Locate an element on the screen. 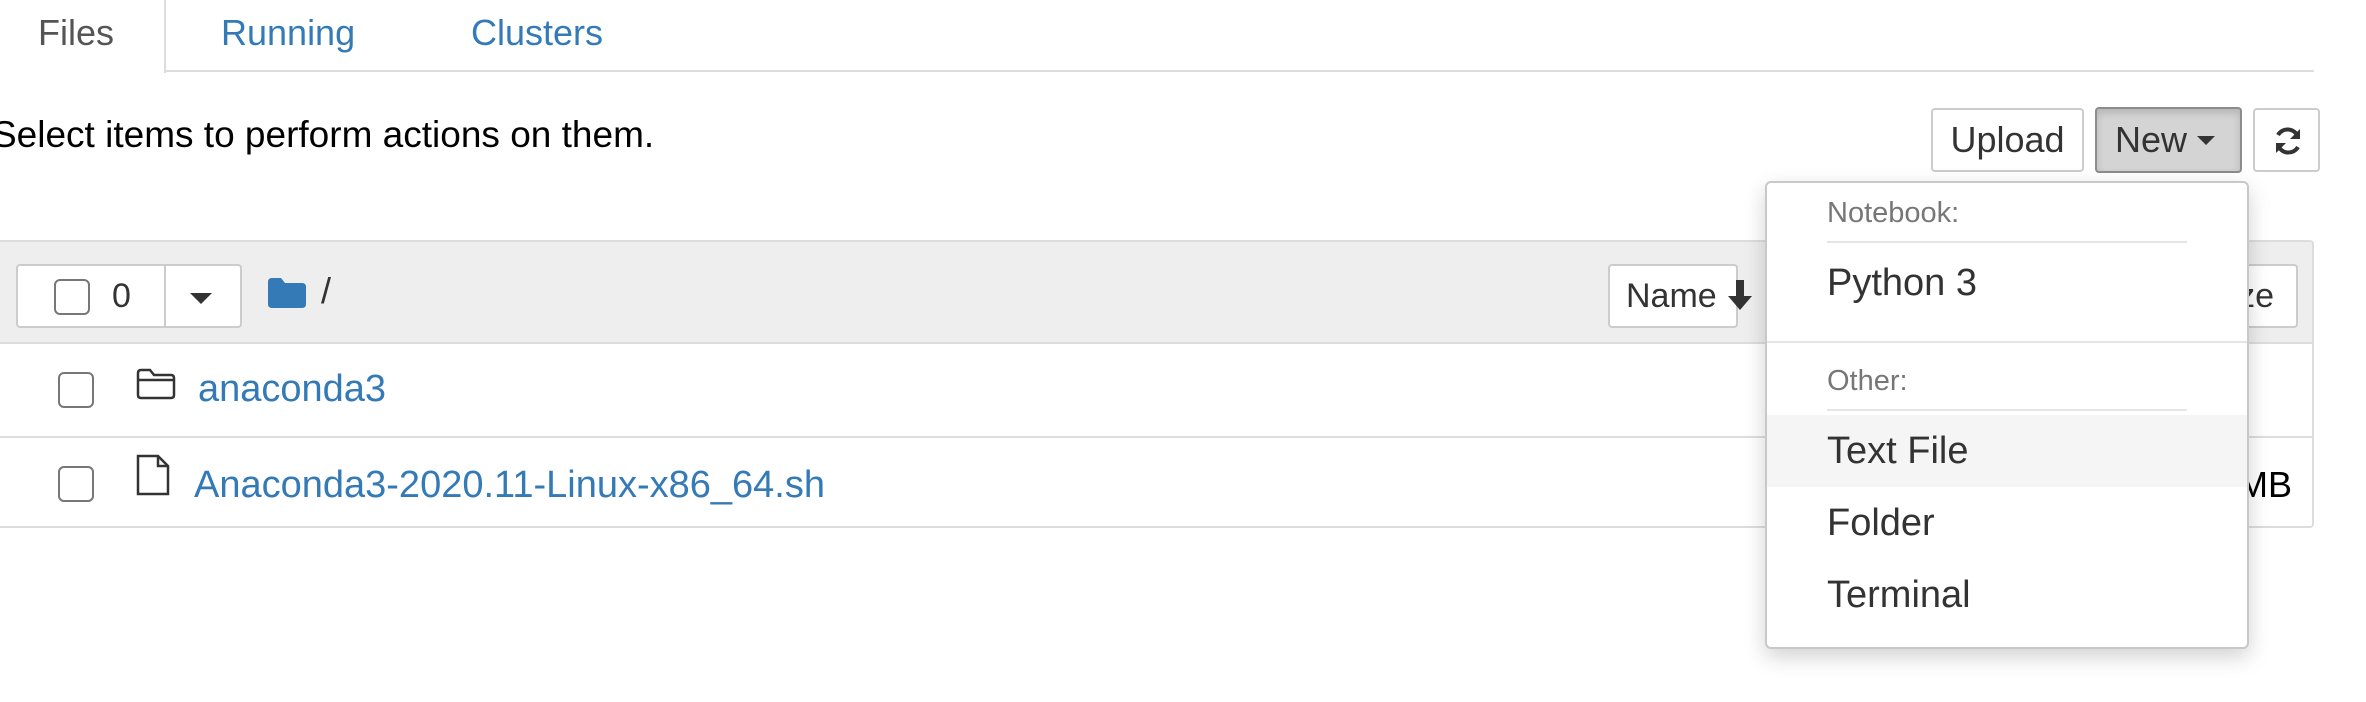  file-icon is located at coordinates (153, 475).